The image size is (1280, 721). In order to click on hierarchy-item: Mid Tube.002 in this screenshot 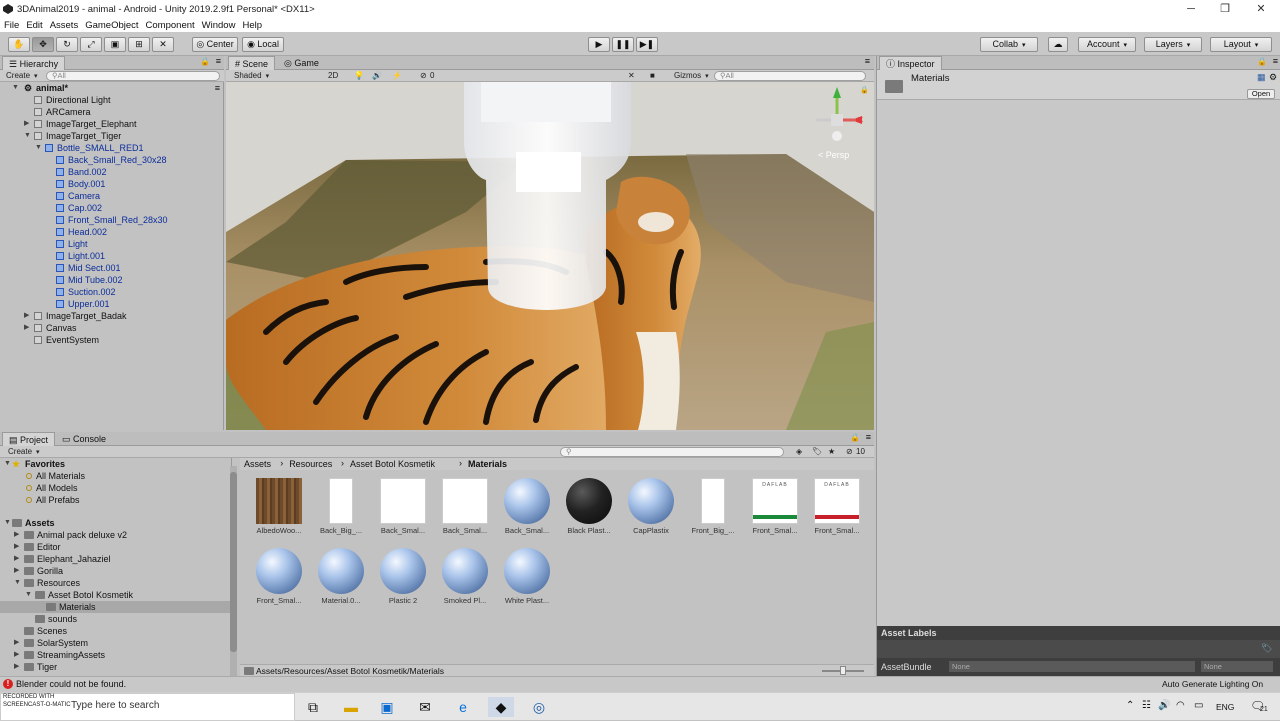, I will do `click(112, 280)`.